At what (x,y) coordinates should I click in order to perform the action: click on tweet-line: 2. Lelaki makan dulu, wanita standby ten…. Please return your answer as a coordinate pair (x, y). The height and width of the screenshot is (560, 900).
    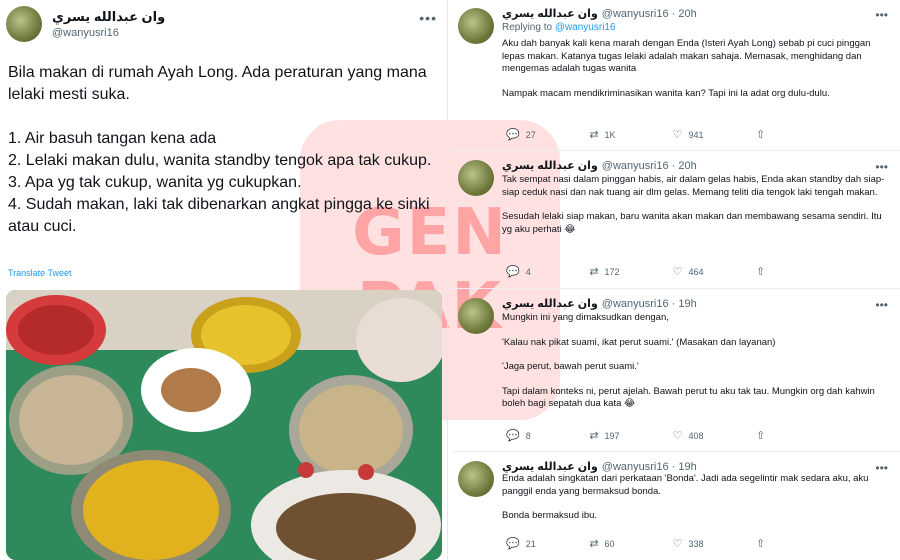
    Looking at the image, I should click on (220, 160).